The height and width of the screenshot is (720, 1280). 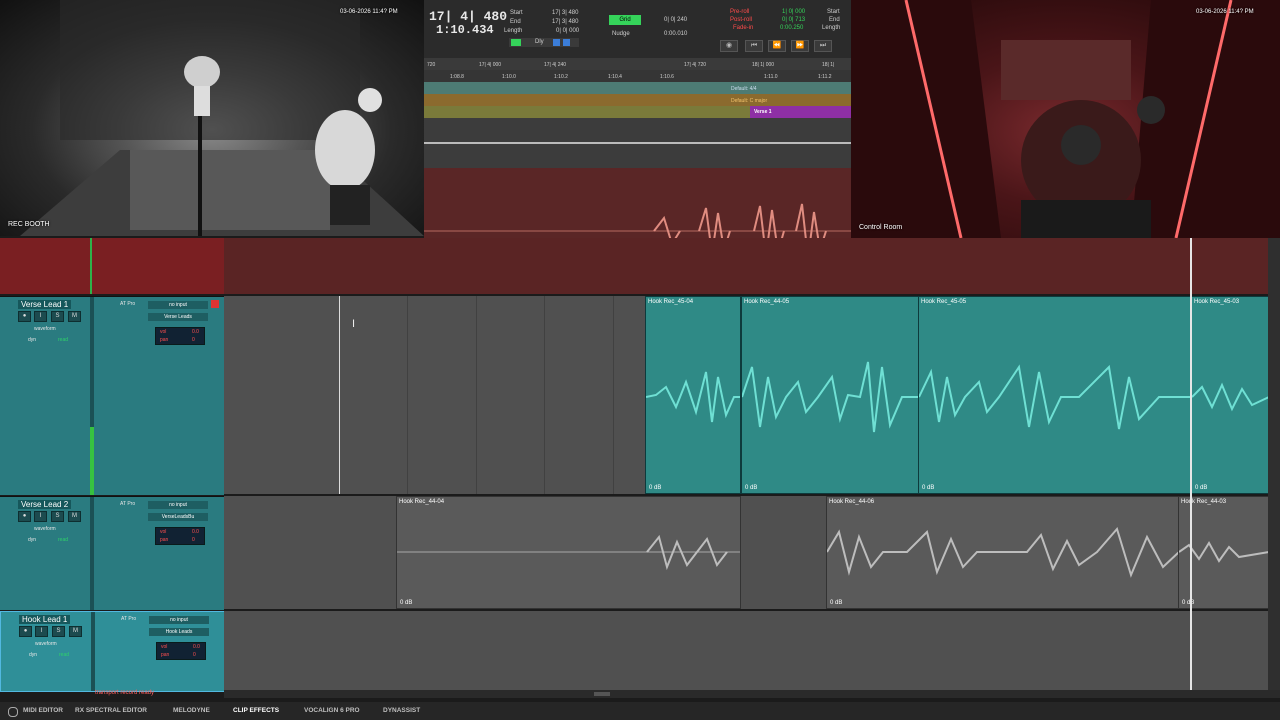 What do you see at coordinates (729, 46) in the screenshot?
I see `online-button: ◉` at bounding box center [729, 46].